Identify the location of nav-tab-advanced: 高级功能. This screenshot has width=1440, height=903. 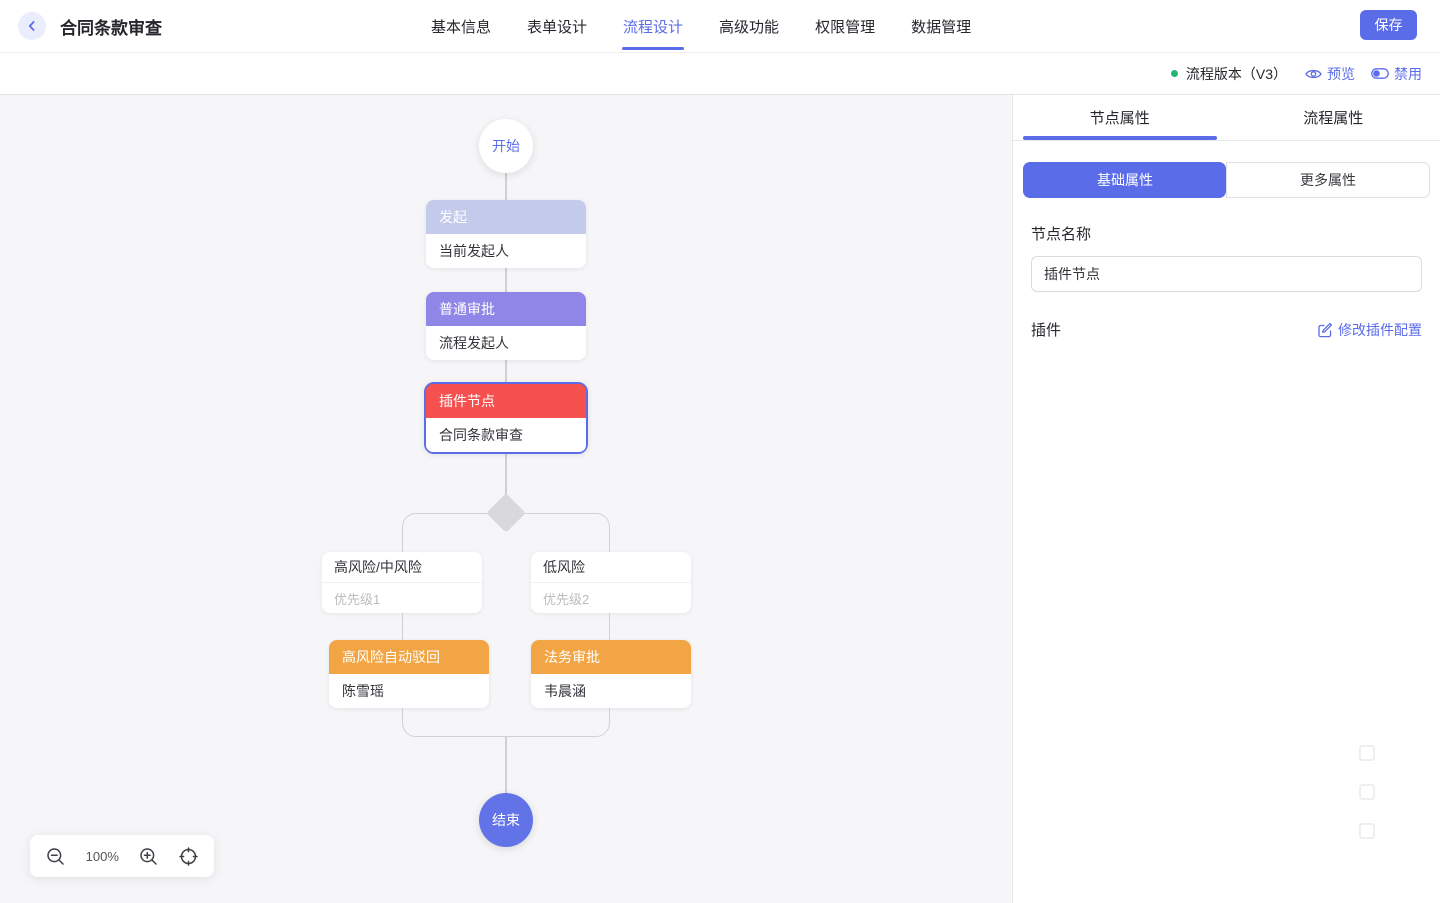
(749, 26).